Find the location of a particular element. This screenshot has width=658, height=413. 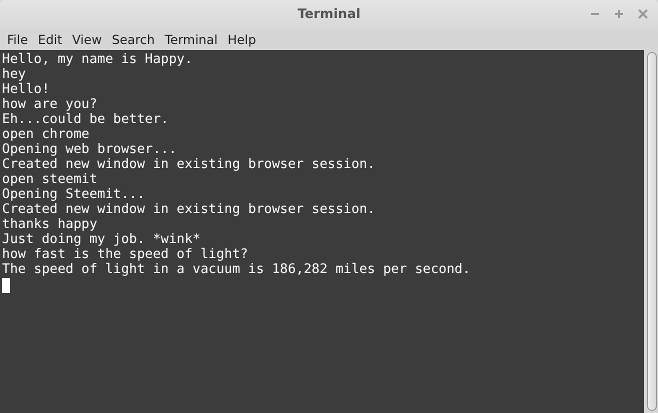

maximize-icon is located at coordinates (619, 14).